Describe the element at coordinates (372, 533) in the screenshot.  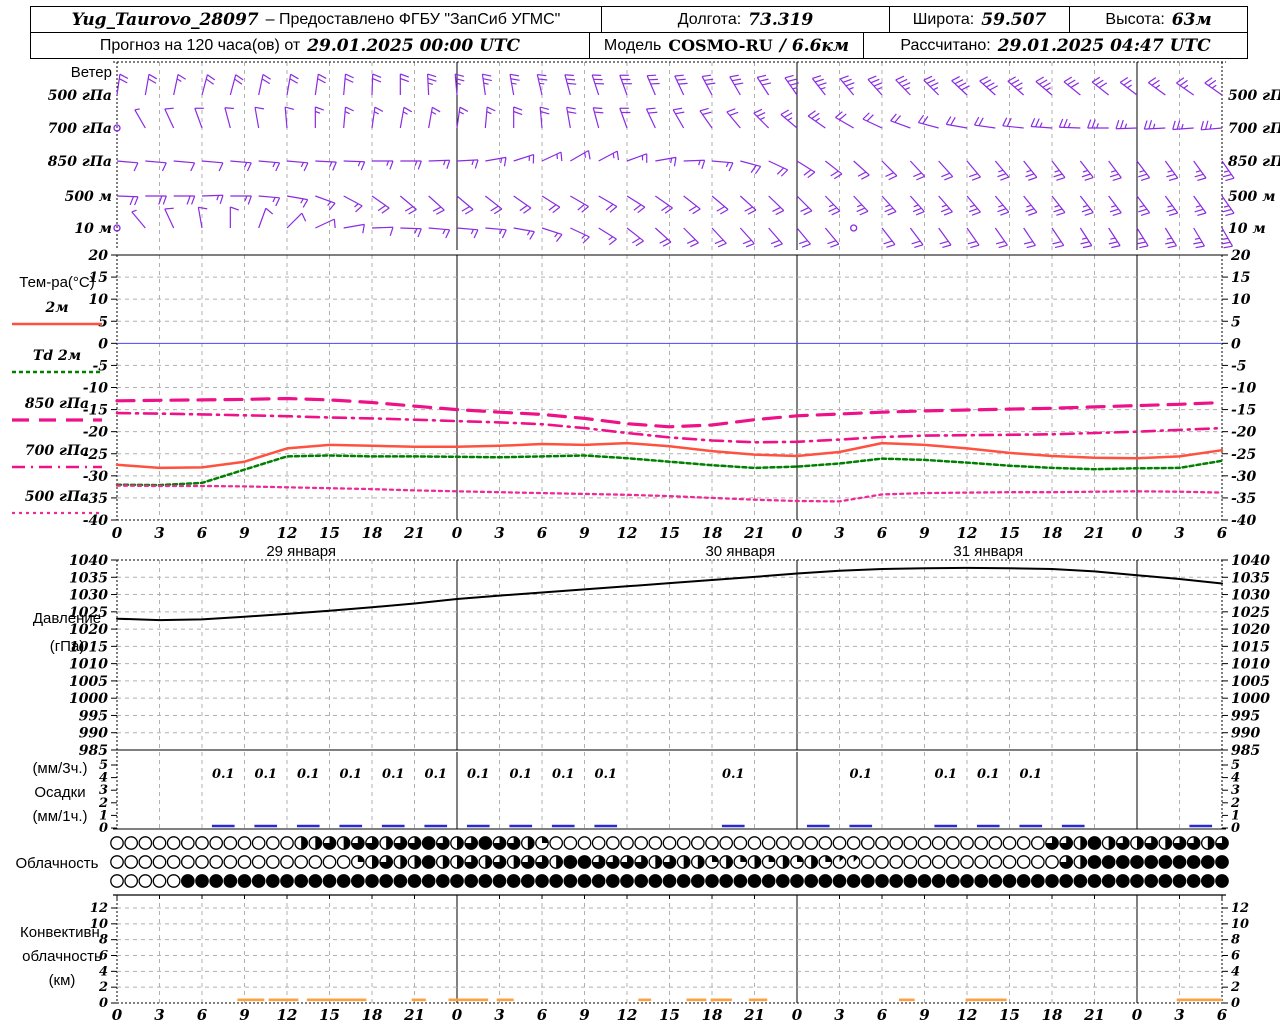
I see `hour-label: 18` at that location.